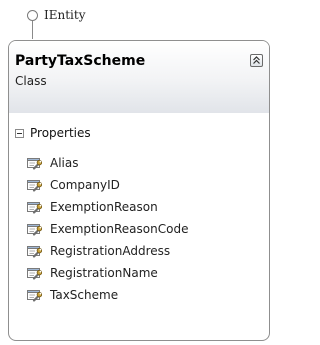  Describe the element at coordinates (256, 60) in the screenshot. I see `double-chevron-up-icon` at that location.